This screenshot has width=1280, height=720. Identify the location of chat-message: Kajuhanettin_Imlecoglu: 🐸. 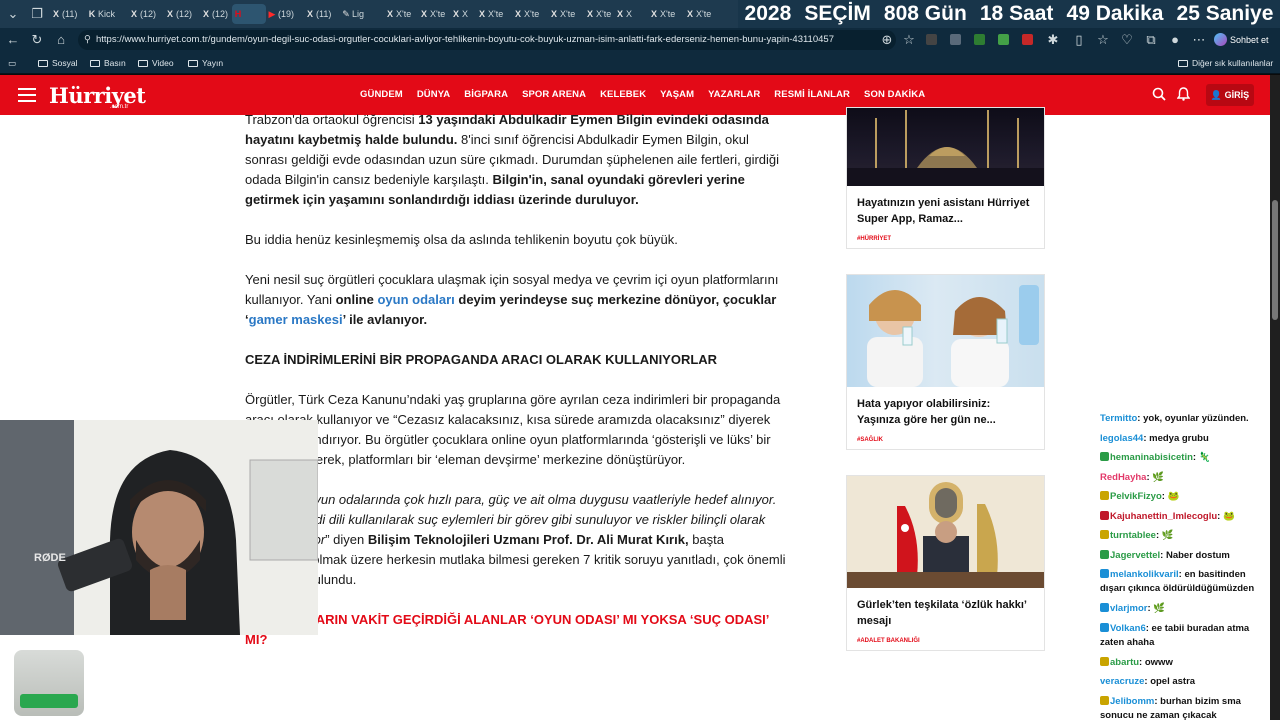
(1185, 517).